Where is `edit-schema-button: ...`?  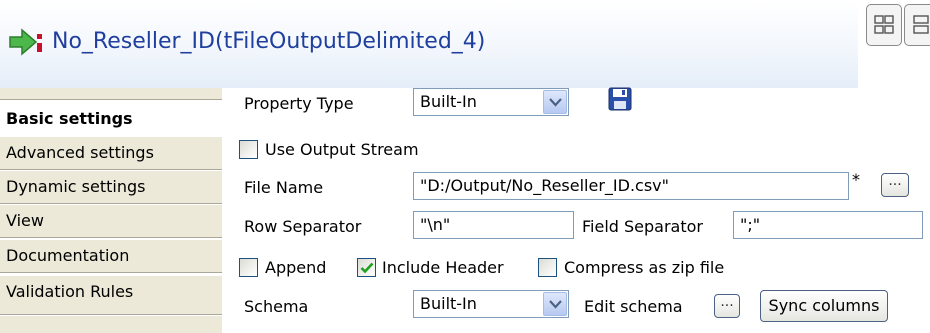 edit-schema-button: ... is located at coordinates (727, 306).